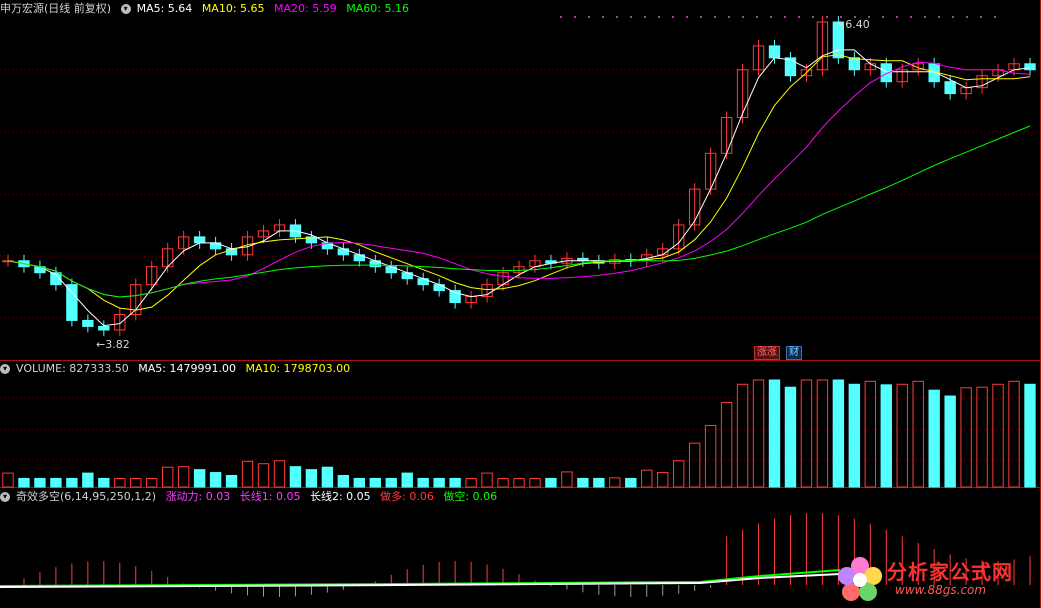  What do you see at coordinates (113, 344) in the screenshot?
I see `low-price-label: ←3.82` at bounding box center [113, 344].